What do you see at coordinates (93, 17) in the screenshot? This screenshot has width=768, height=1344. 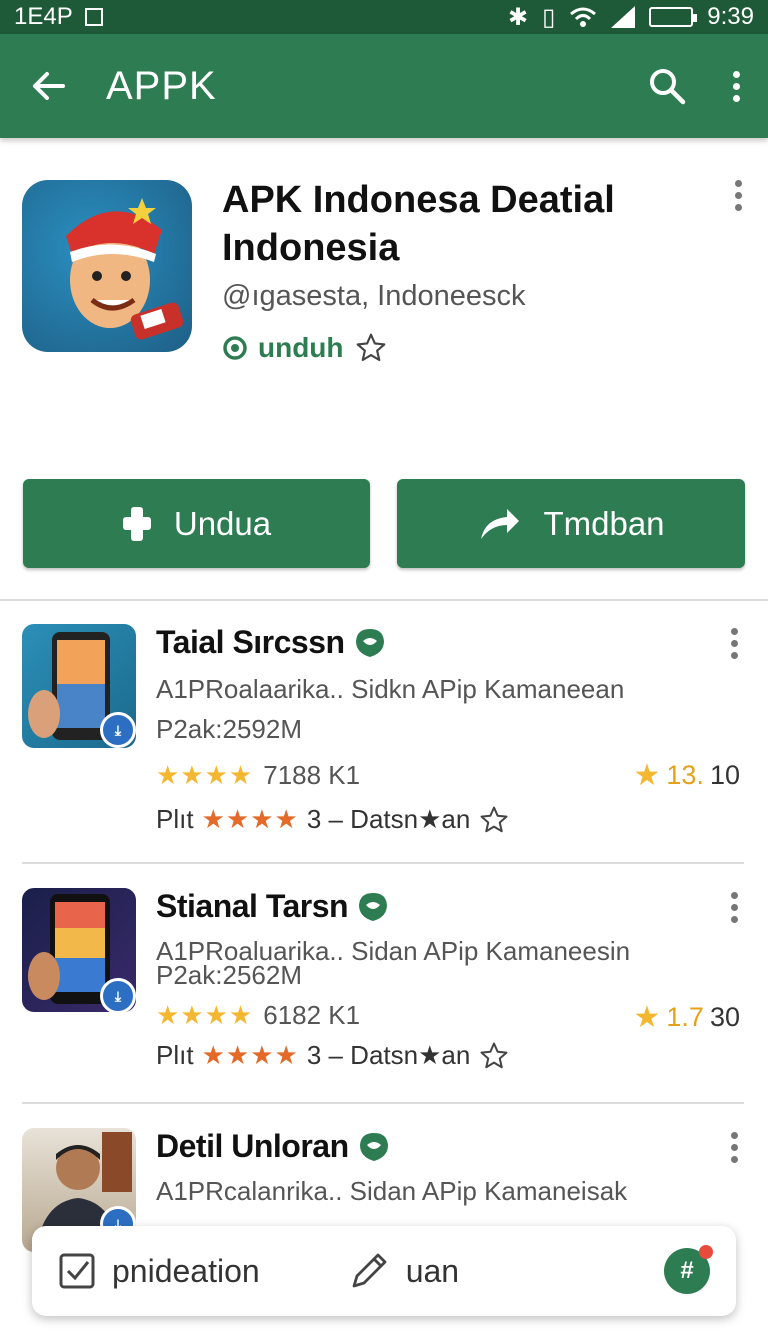 I see `notification-icon` at bounding box center [93, 17].